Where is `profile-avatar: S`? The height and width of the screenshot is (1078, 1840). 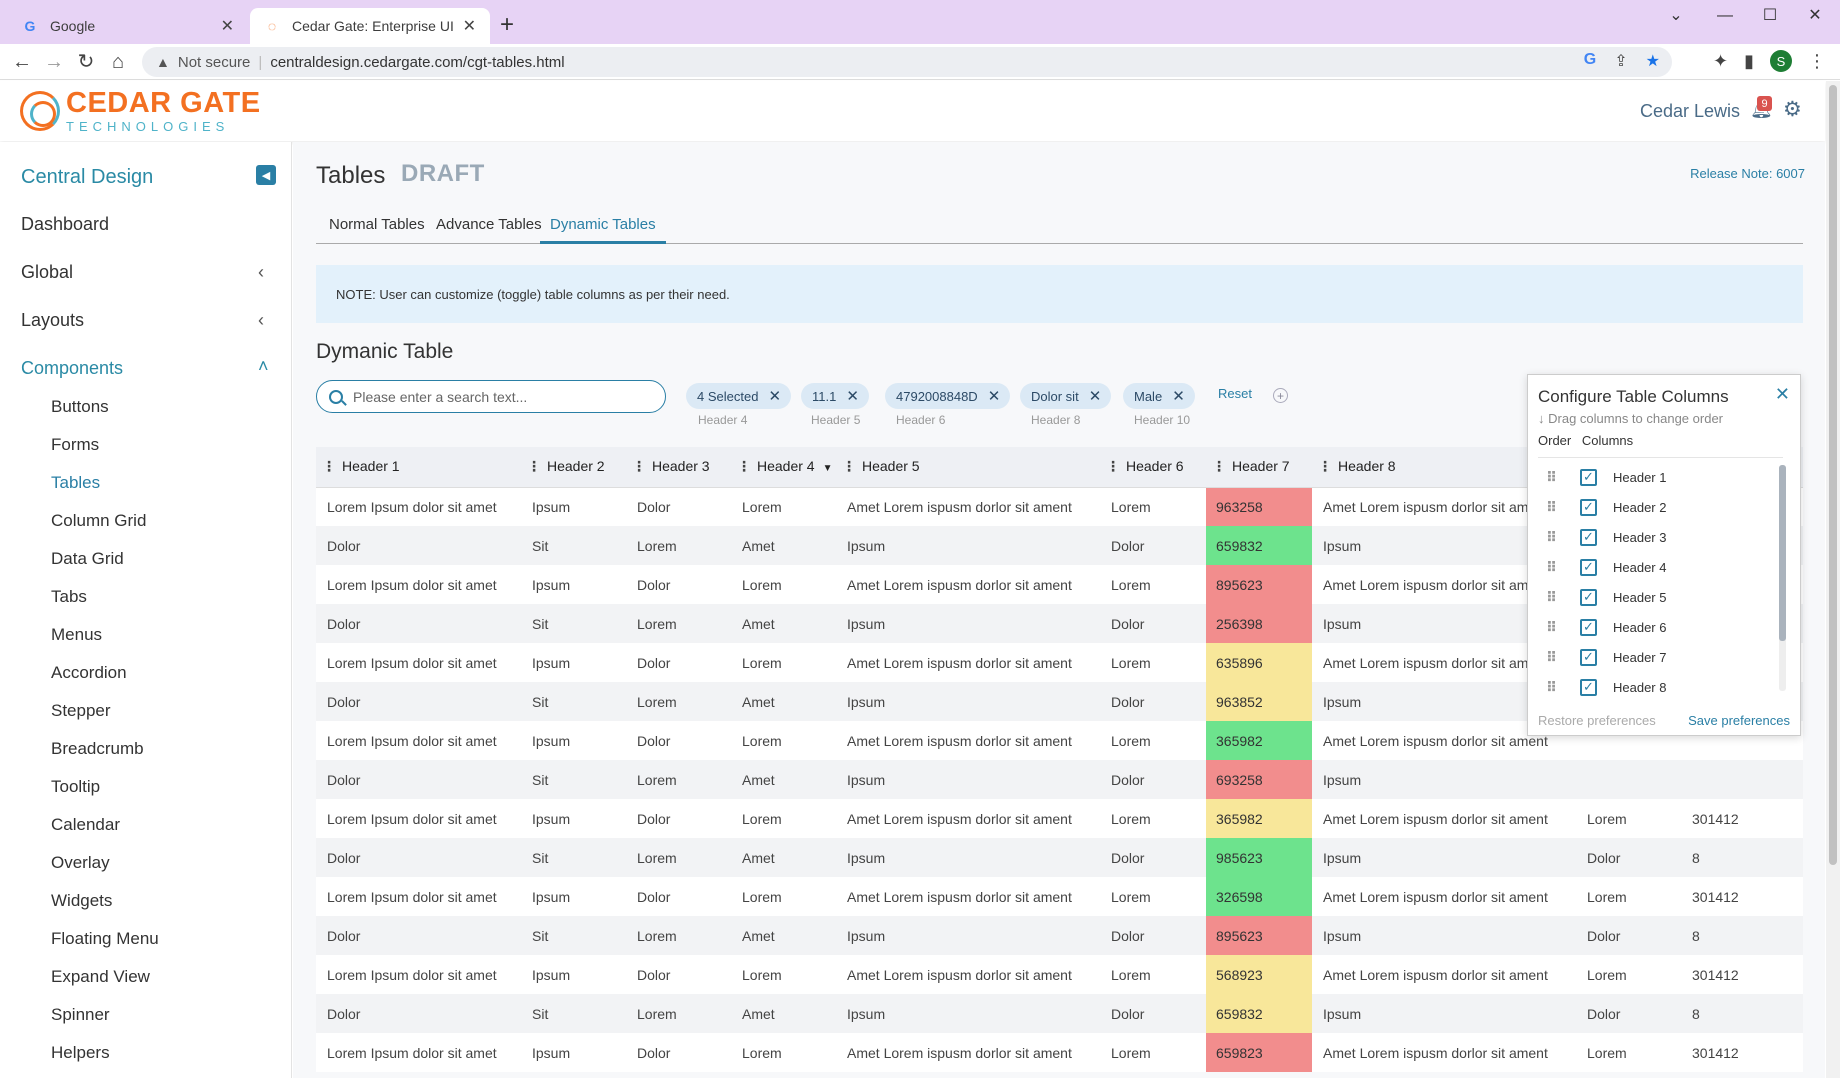
profile-avatar: S is located at coordinates (1781, 61).